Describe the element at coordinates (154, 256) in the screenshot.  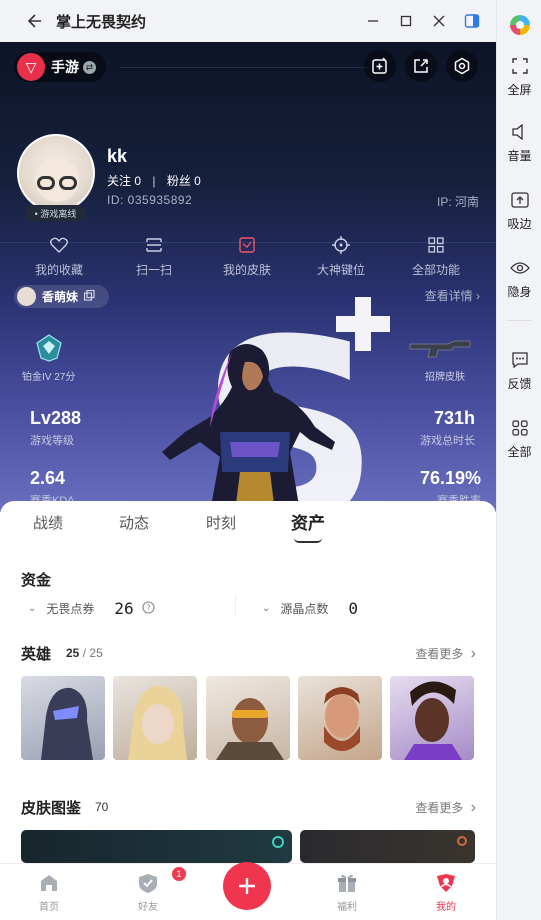
I see `quick-action-scan: 扫一扫` at that location.